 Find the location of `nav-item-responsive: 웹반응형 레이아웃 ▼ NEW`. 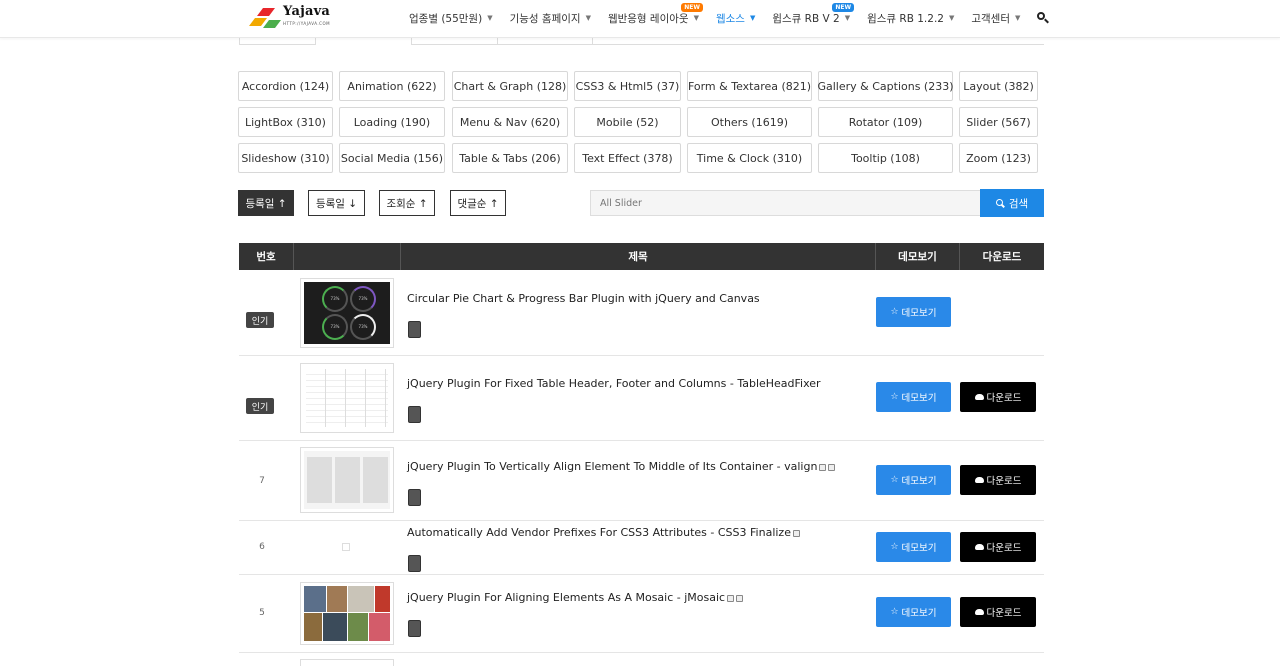

nav-item-responsive: 웹반응형 레이아웃 ▼ NEW is located at coordinates (655, 14).